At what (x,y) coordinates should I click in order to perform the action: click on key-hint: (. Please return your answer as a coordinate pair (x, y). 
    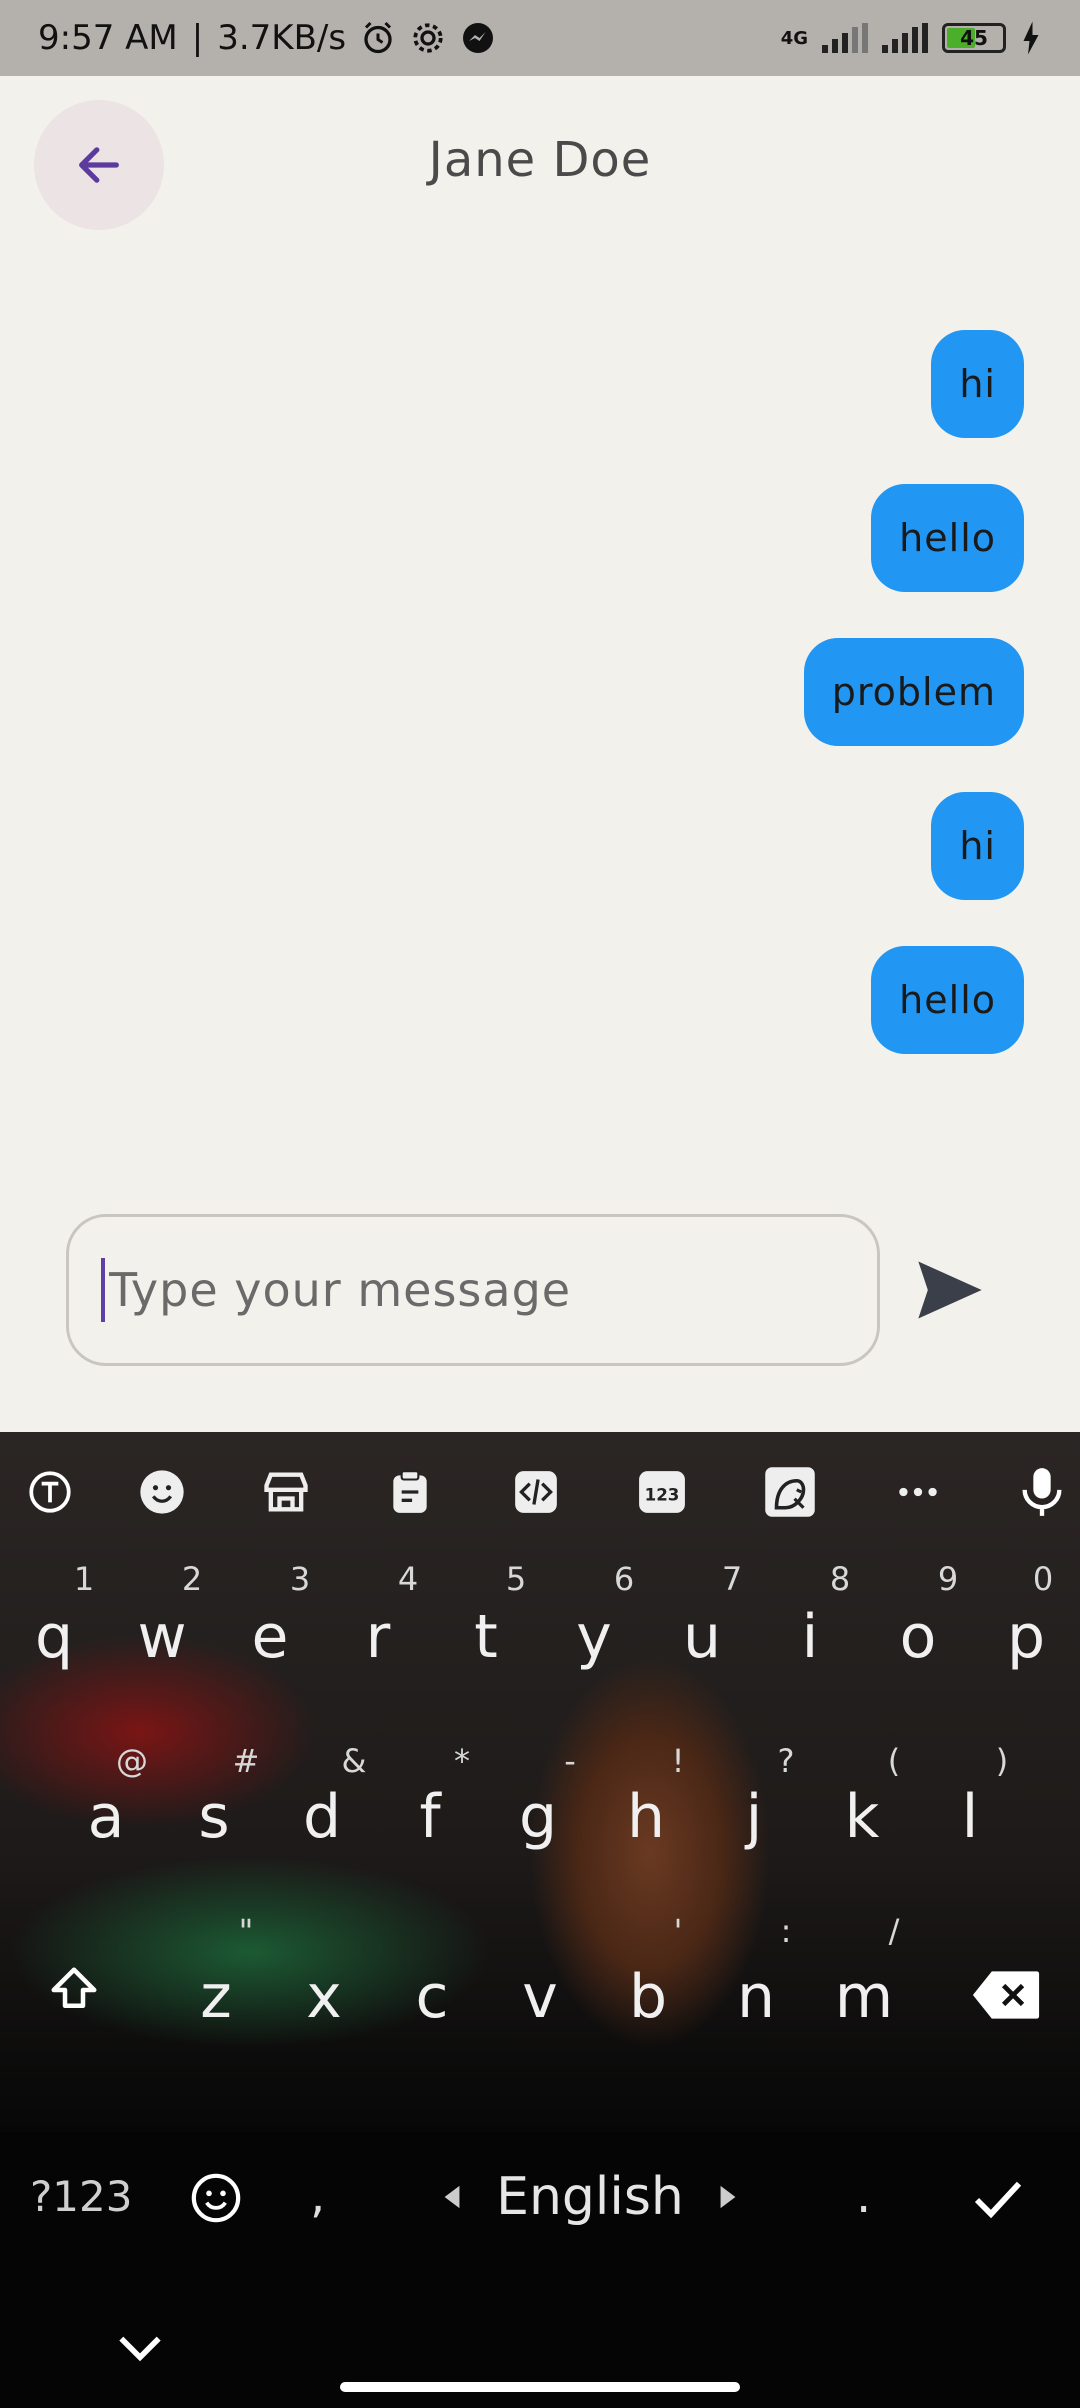
    Looking at the image, I should click on (894, 1761).